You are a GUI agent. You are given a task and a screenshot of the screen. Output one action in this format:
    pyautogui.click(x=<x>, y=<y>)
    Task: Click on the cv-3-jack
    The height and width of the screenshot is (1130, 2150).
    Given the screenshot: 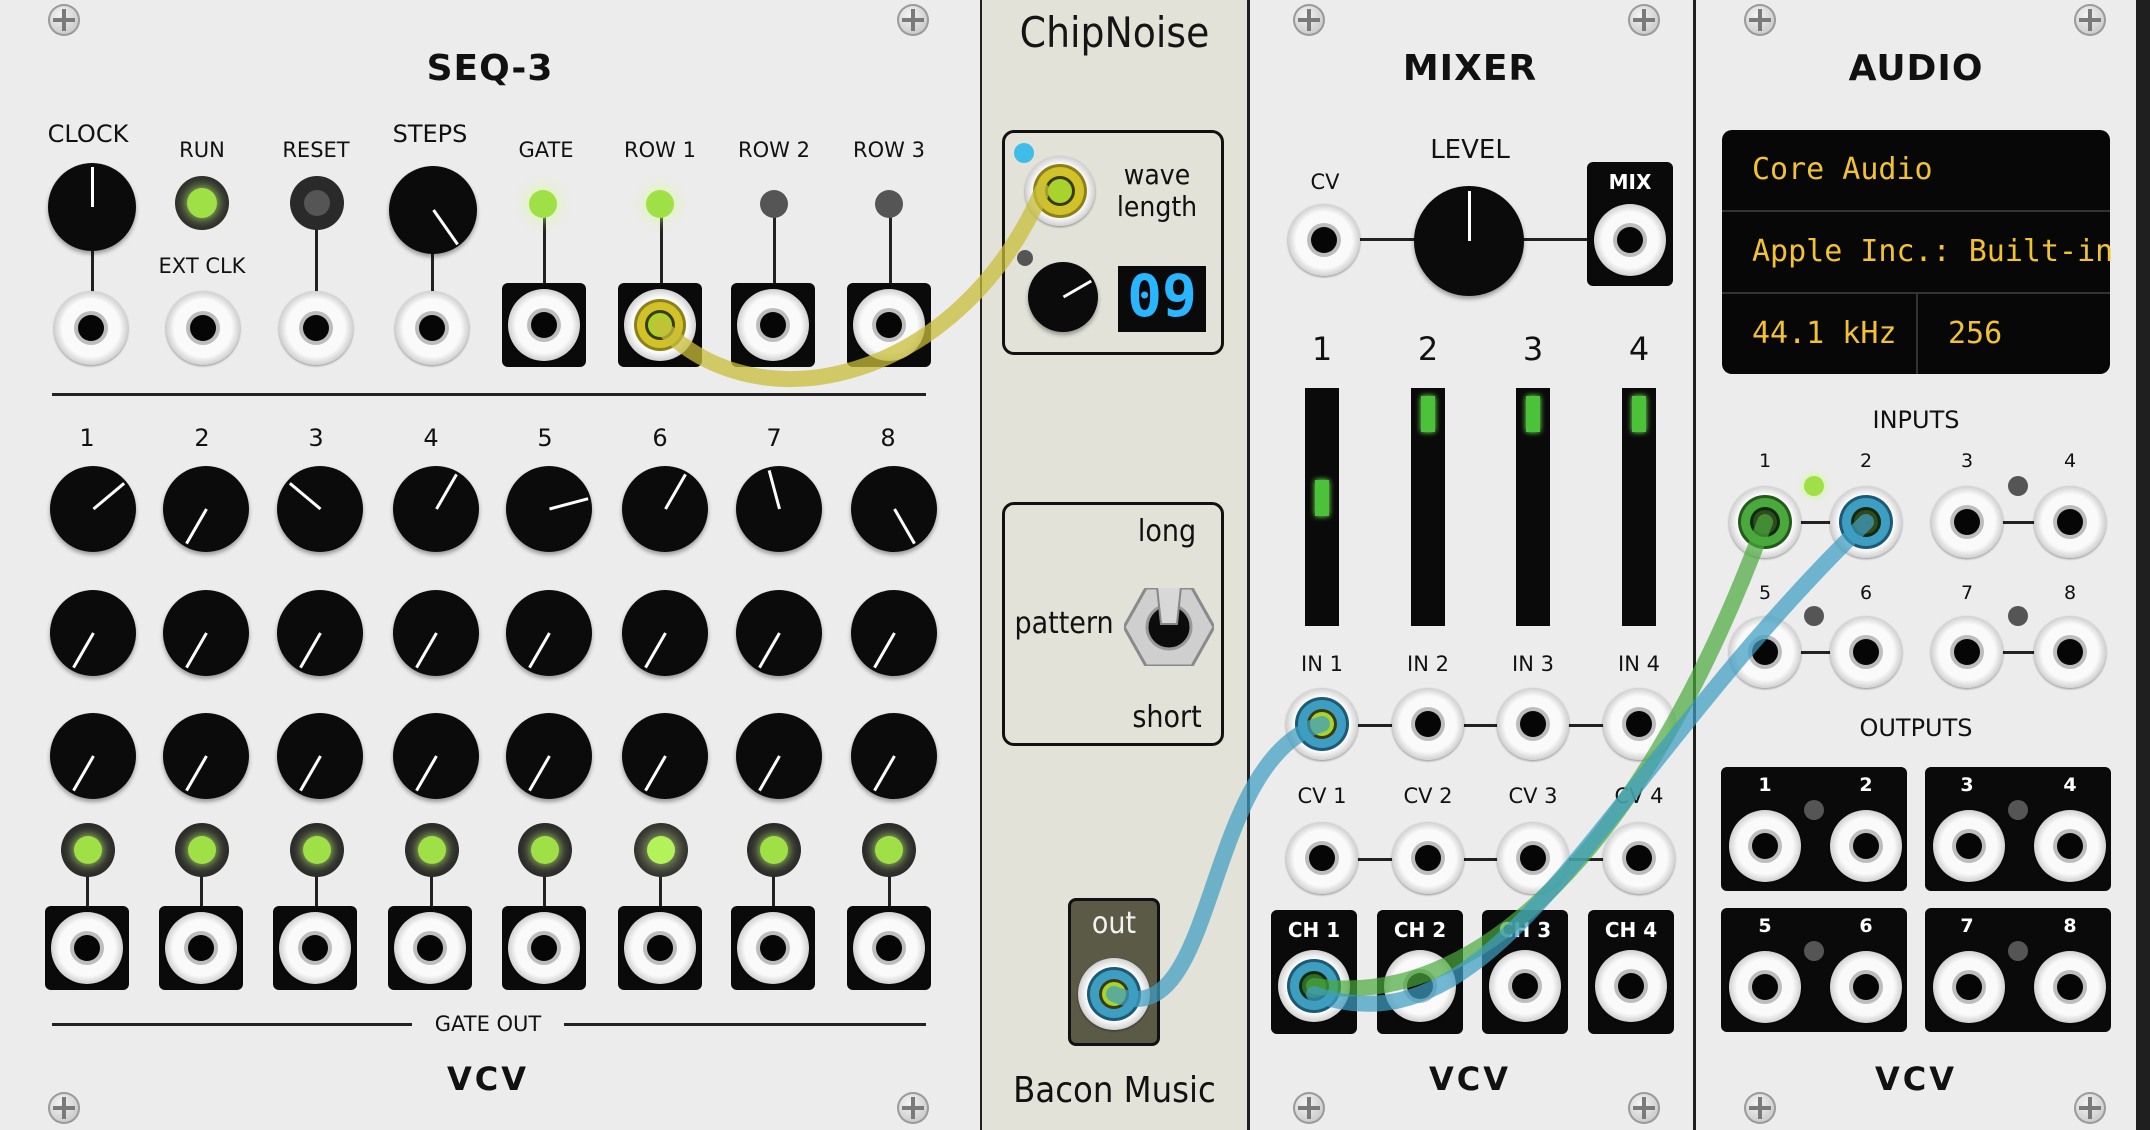 What is the action you would take?
    pyautogui.click(x=1533, y=858)
    